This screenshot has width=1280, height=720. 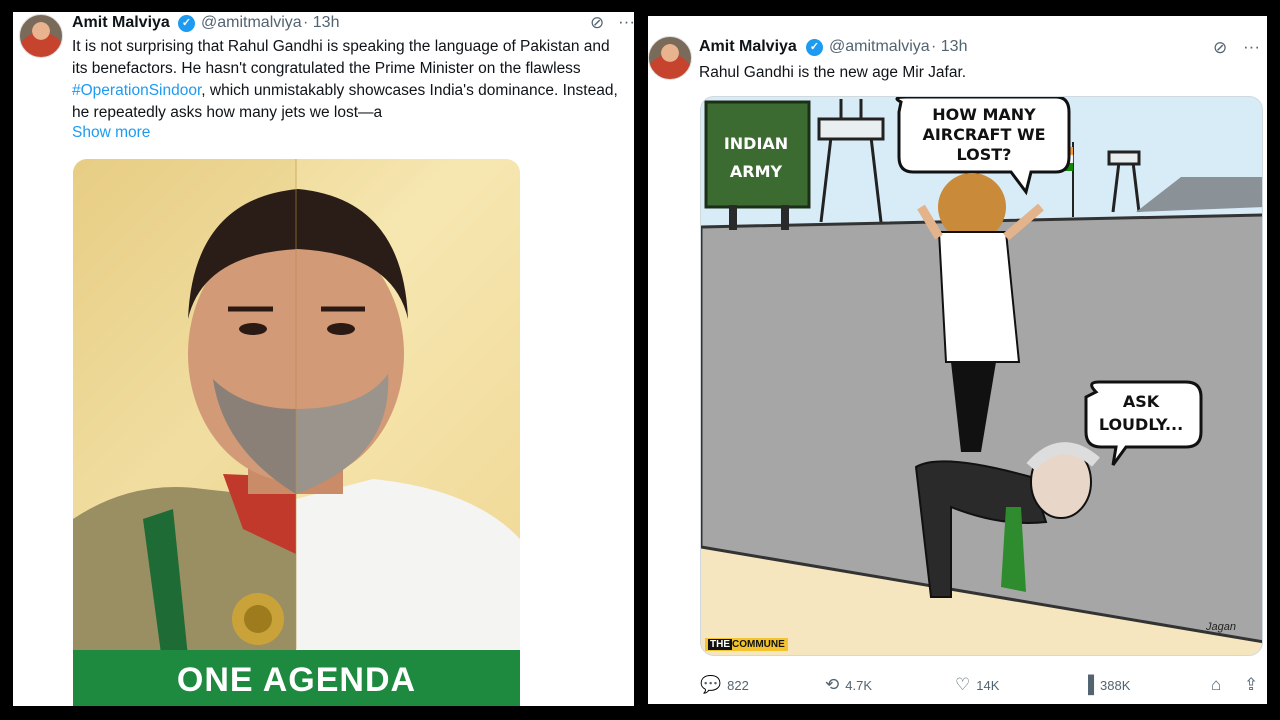 I want to click on bookmark-icon: ⌂, so click(x=1216, y=684).